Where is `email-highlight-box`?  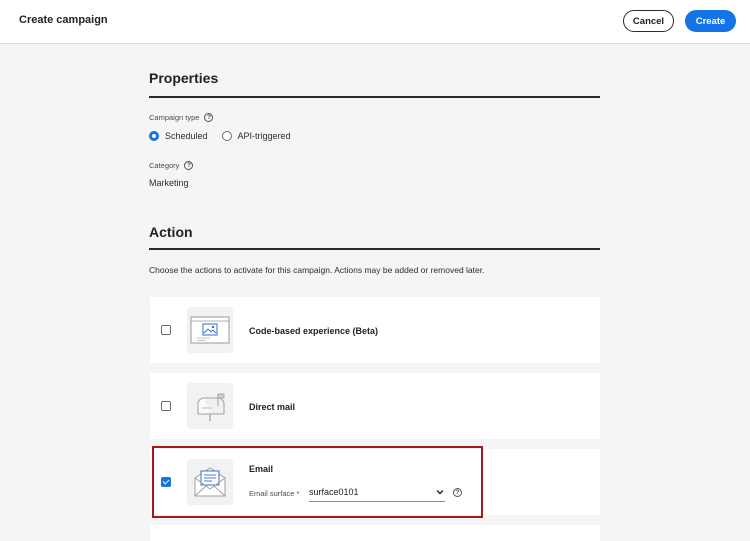
email-highlight-box is located at coordinates (317, 482).